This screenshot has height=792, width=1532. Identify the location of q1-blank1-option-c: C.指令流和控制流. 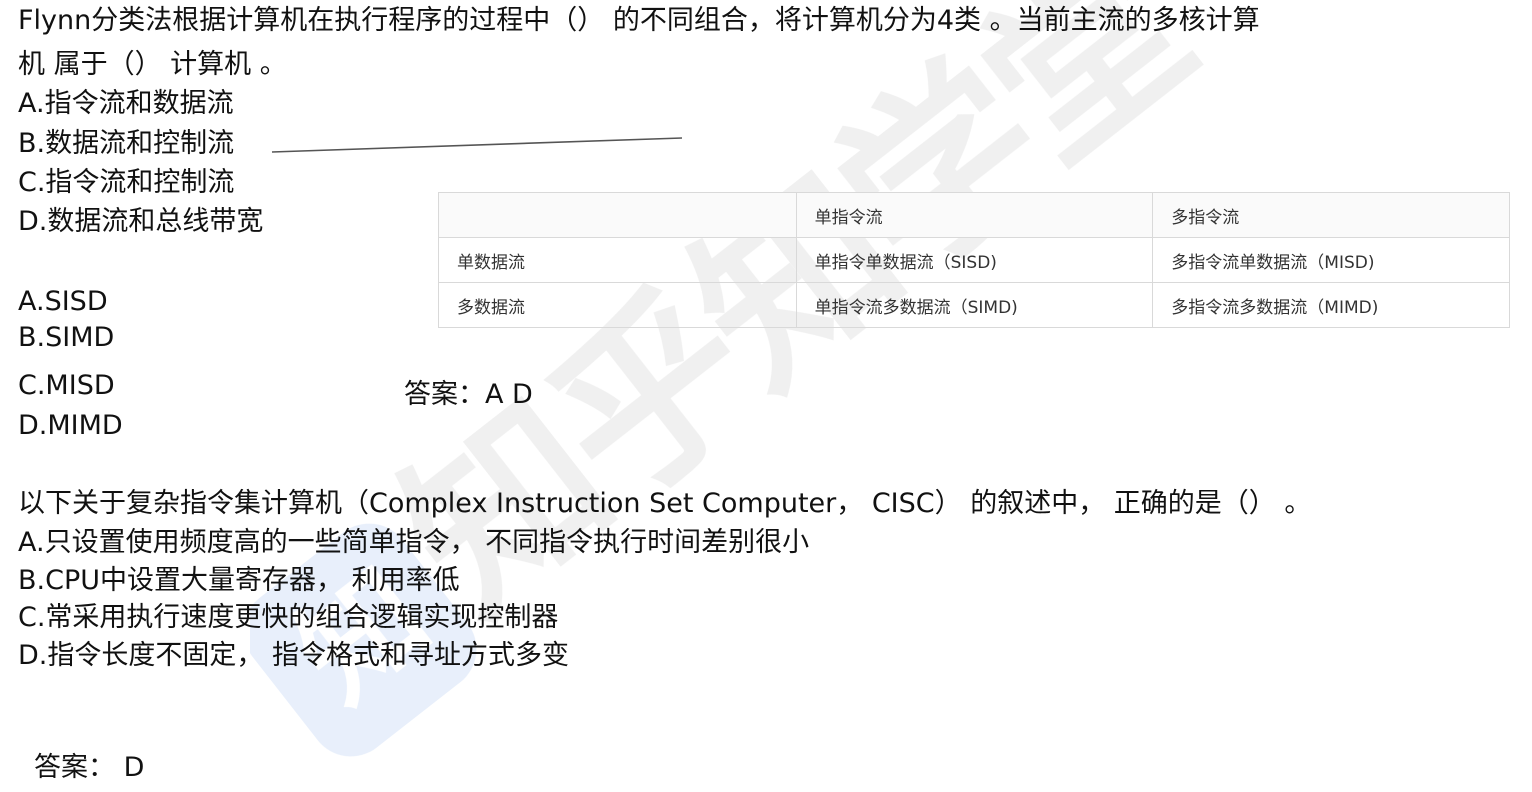
(126, 182).